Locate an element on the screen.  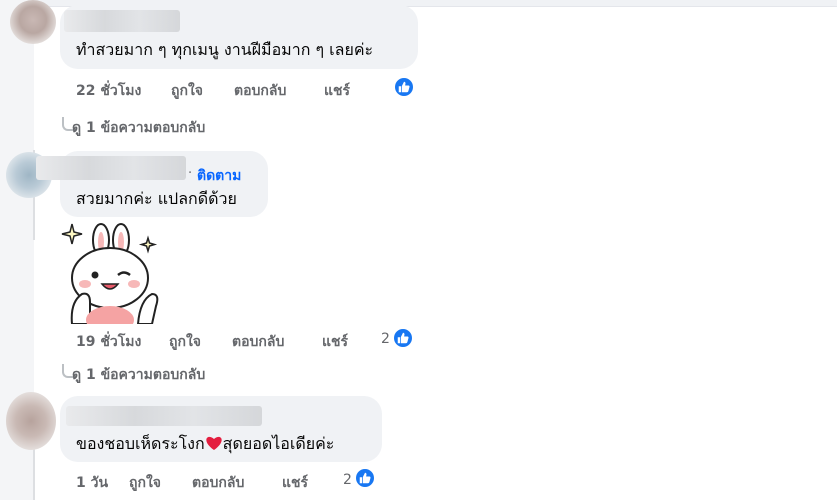
comment-time: 22 ชั่วโมง is located at coordinates (108, 91).